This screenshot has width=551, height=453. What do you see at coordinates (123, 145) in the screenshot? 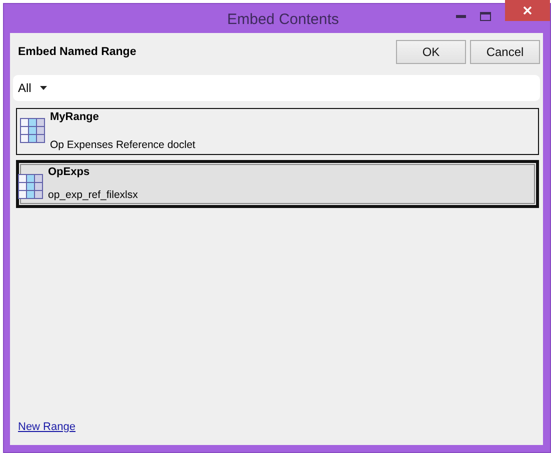
I see `range-source: Op Expenses Reference doclet` at bounding box center [123, 145].